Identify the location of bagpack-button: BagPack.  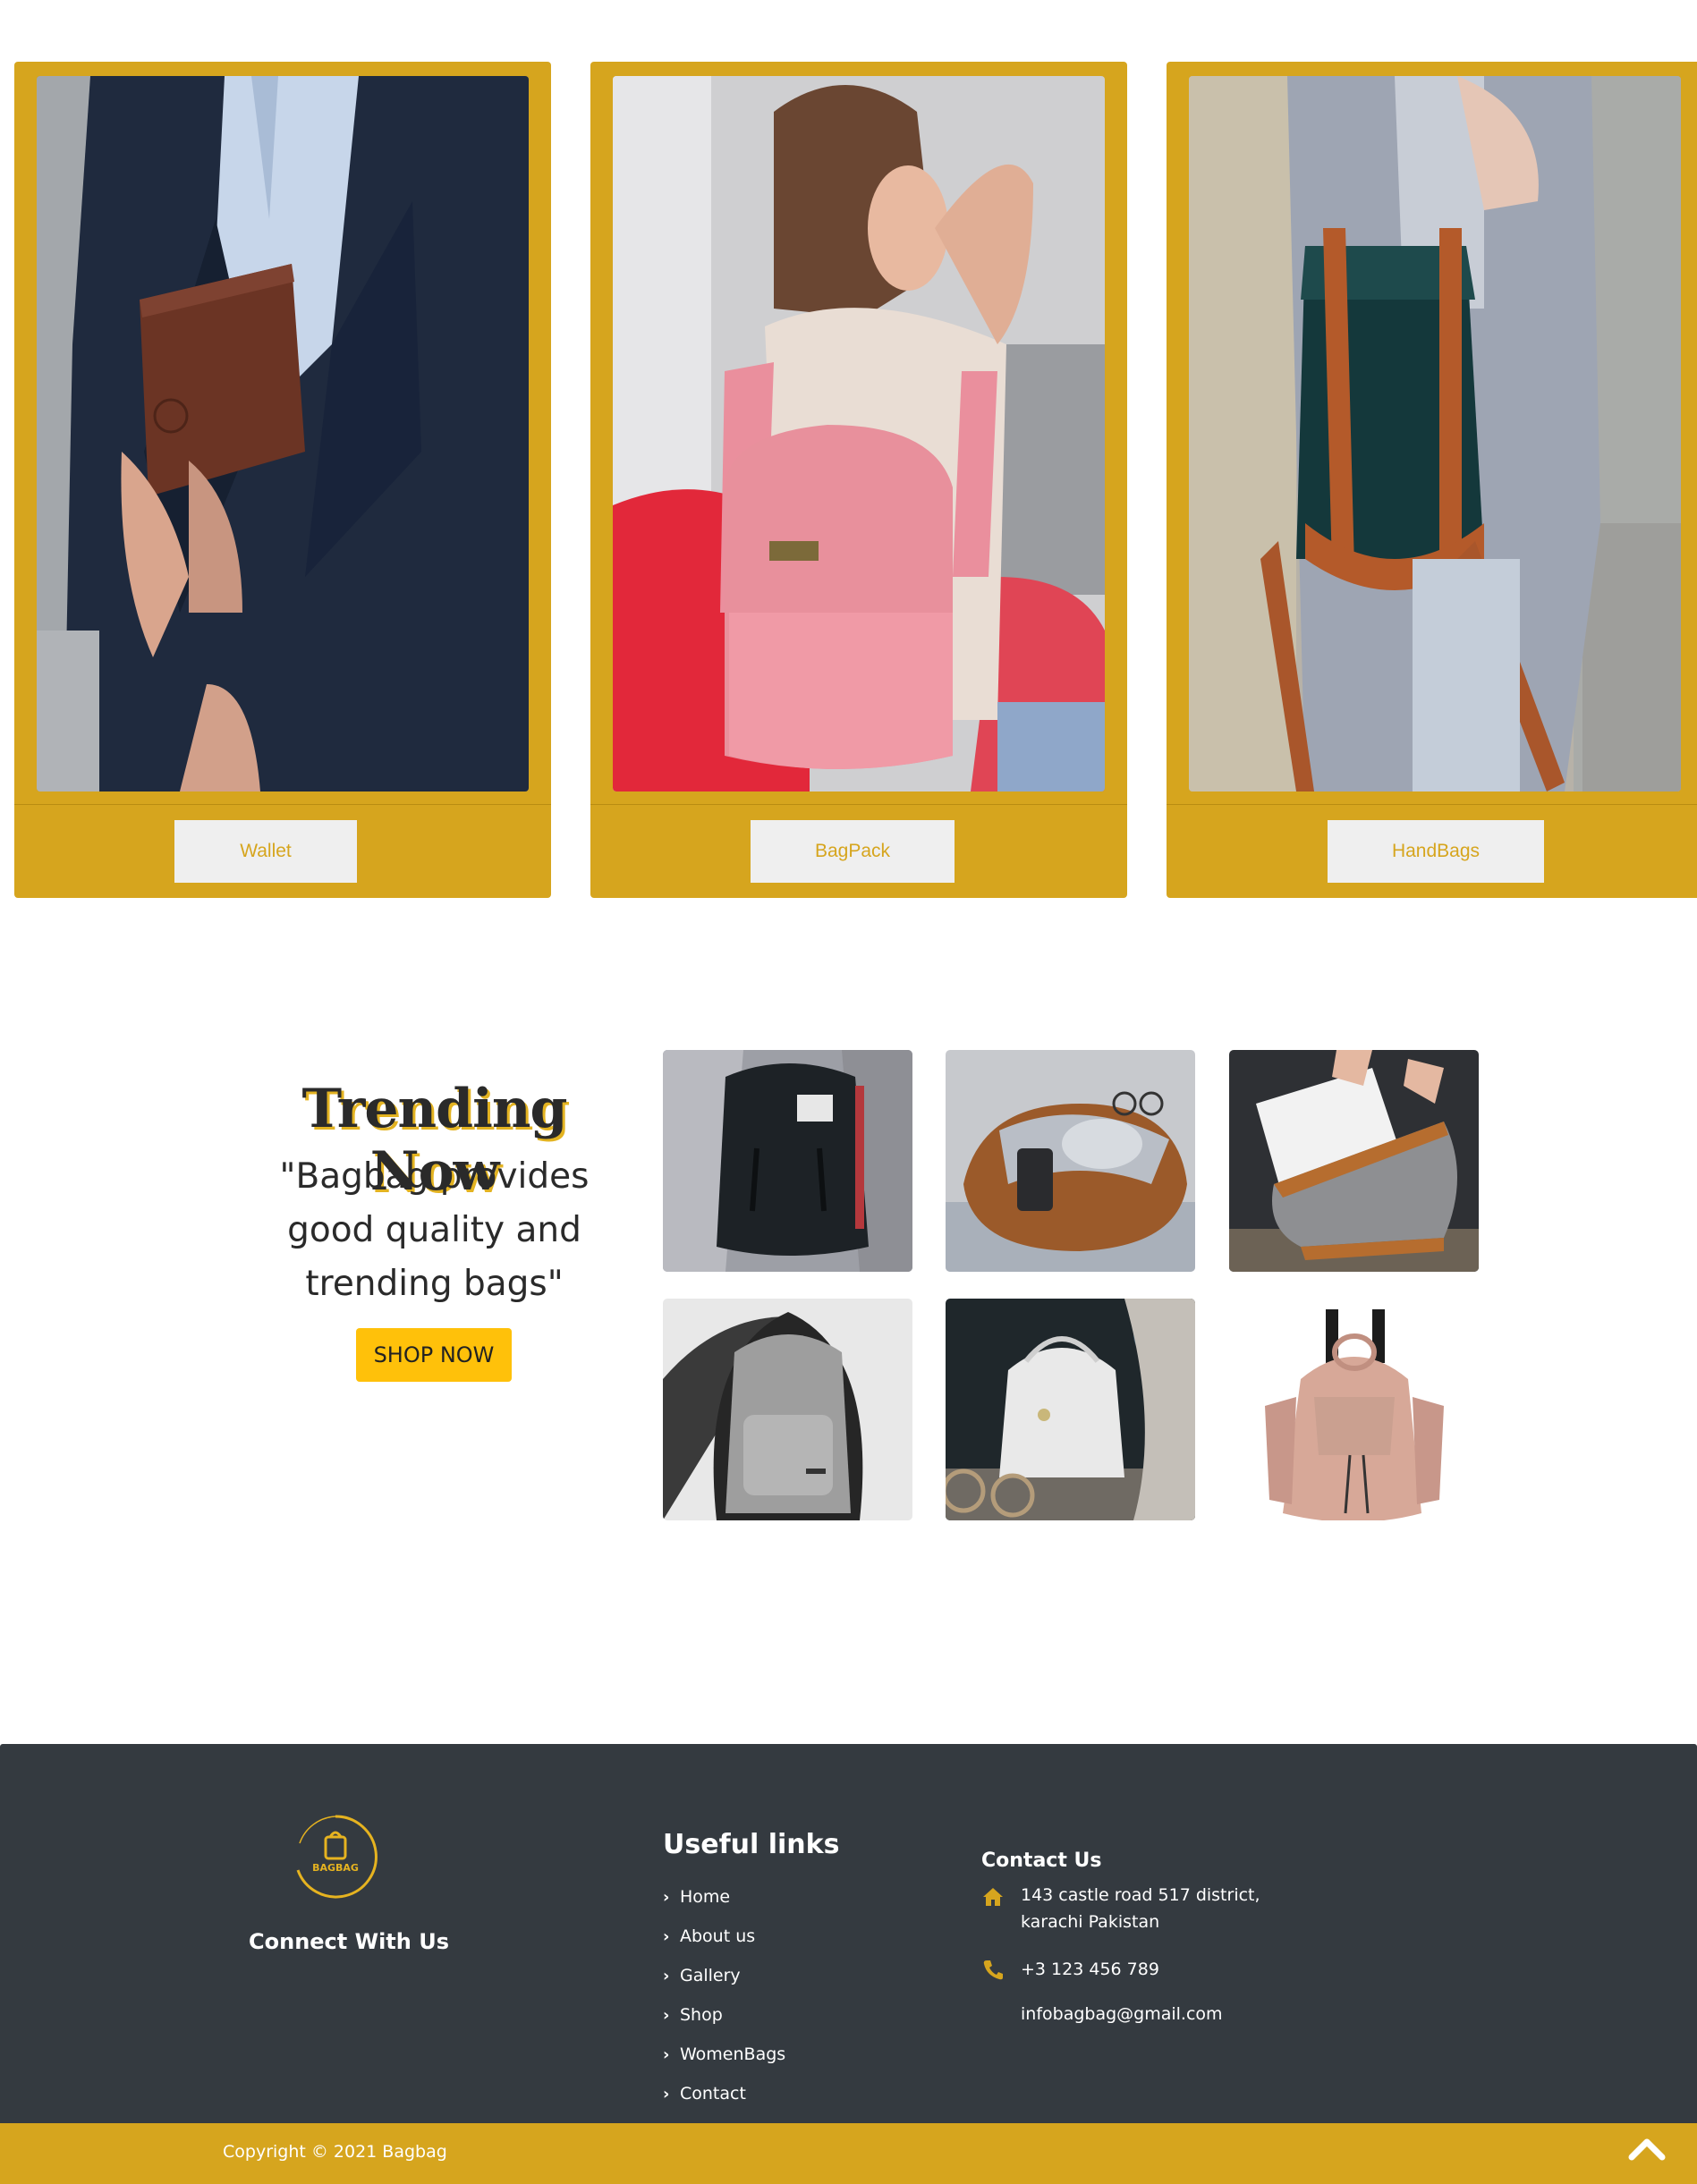
(853, 851).